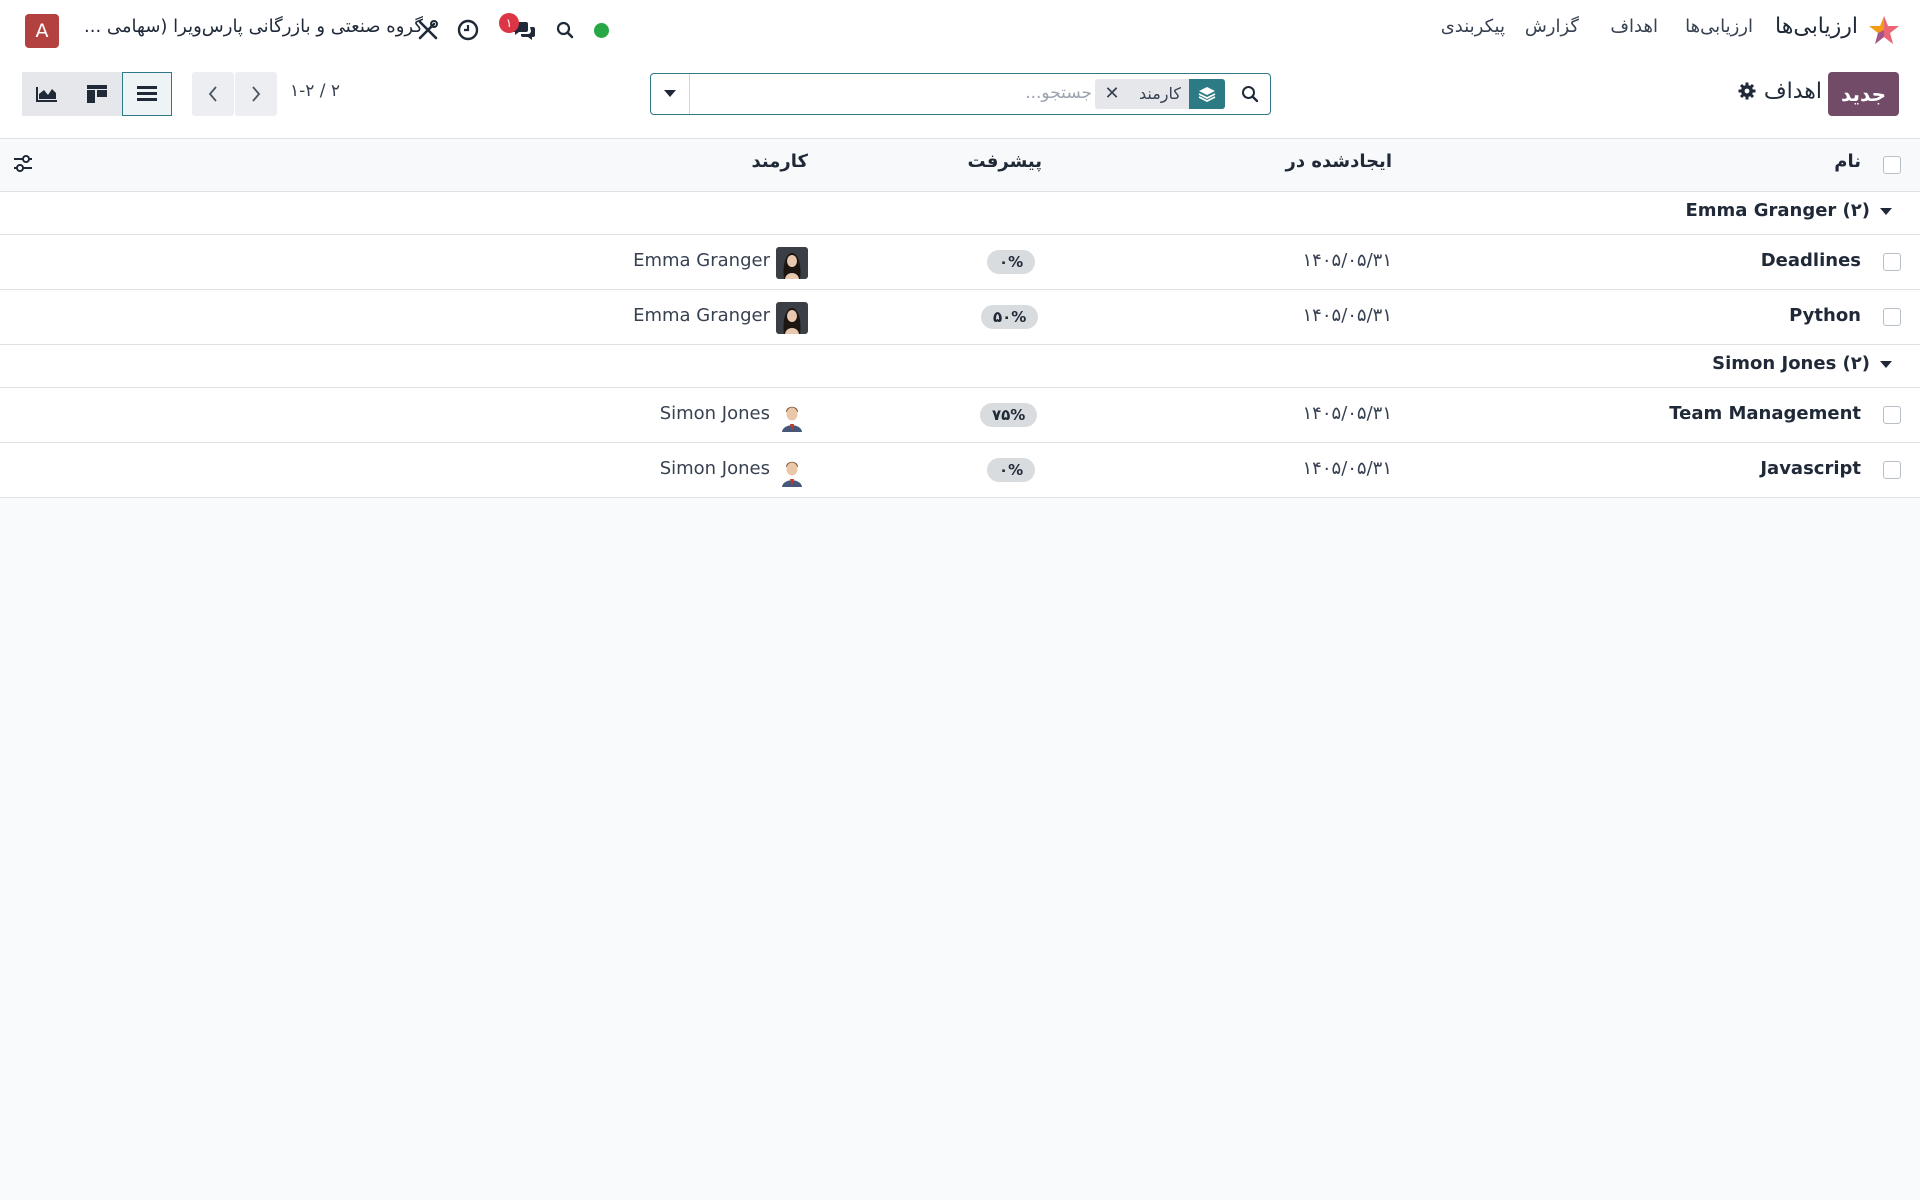 The width and height of the screenshot is (1920, 1200). I want to click on menu-configuration: پیکربندی, so click(1473, 26).